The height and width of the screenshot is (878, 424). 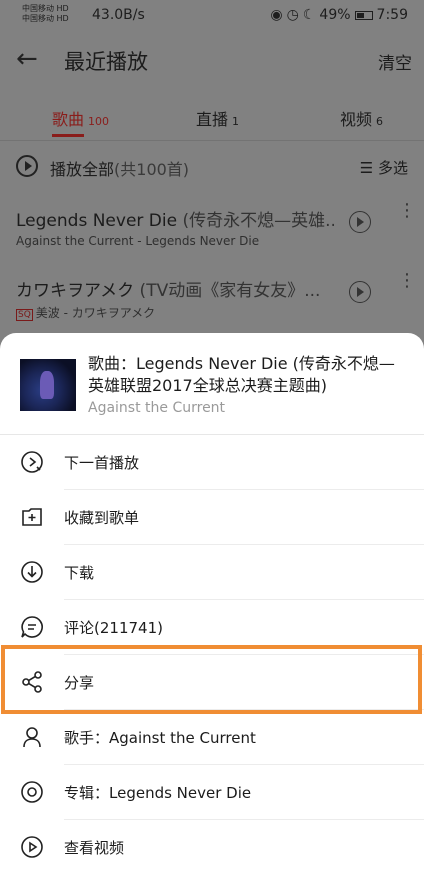 I want to click on status-icons: ◉ ◷ ☾ 49% 7:59, so click(x=339, y=15).